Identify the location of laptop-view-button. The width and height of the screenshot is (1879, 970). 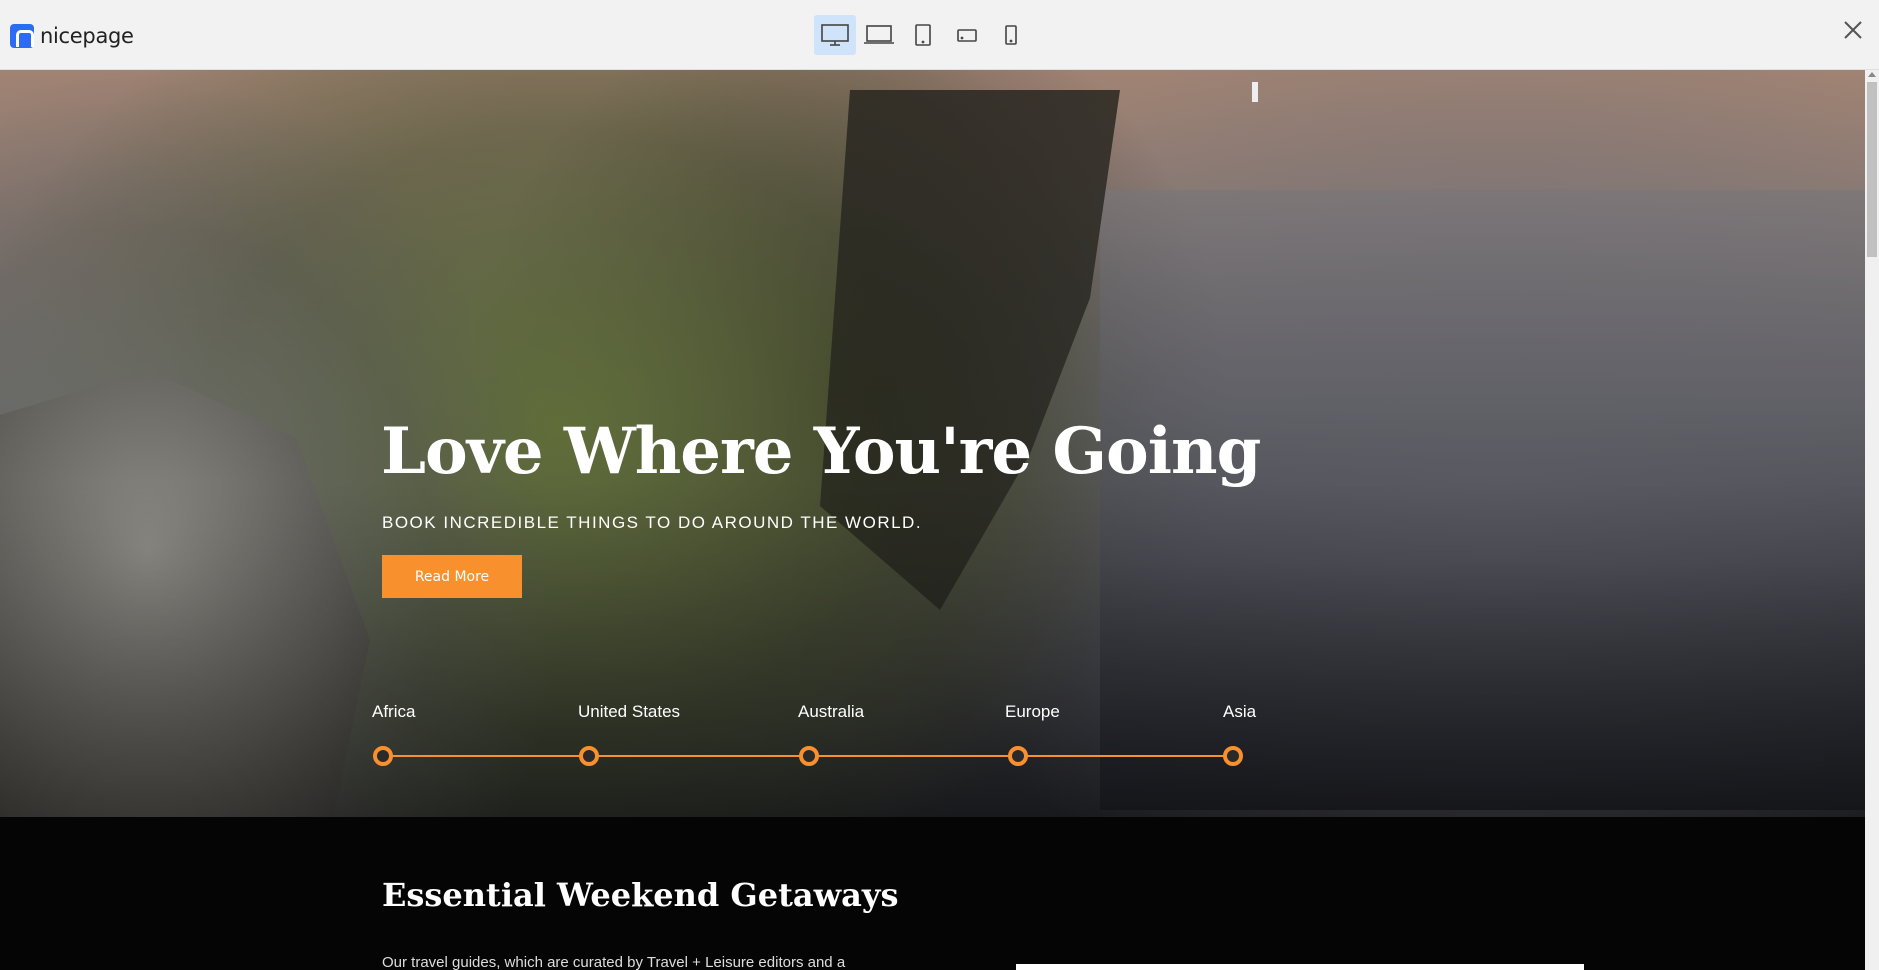
(879, 35).